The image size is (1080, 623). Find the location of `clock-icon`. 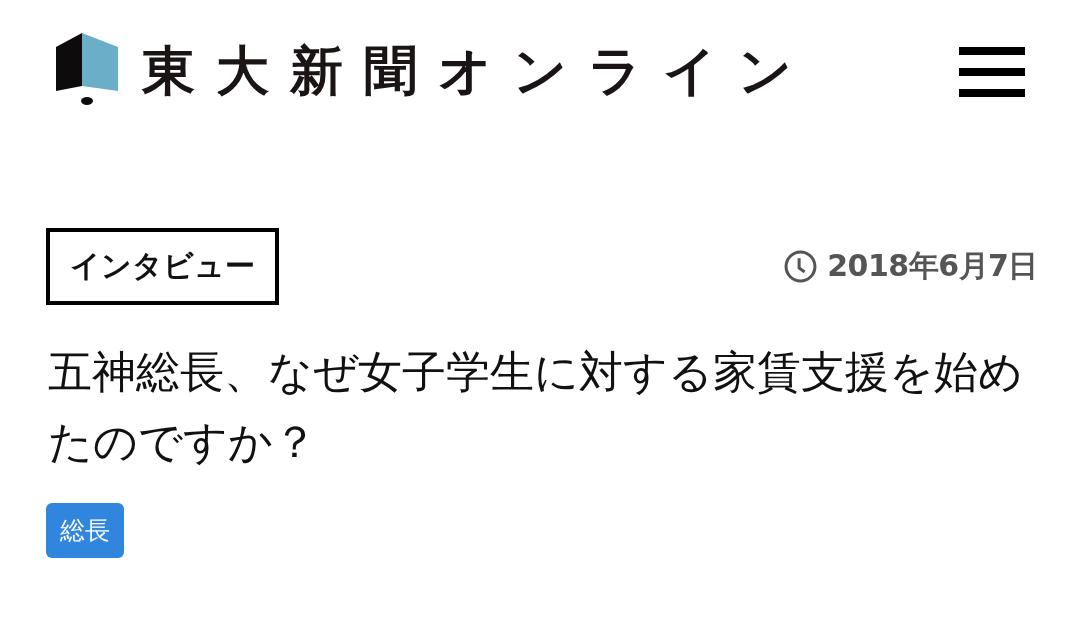

clock-icon is located at coordinates (801, 266).